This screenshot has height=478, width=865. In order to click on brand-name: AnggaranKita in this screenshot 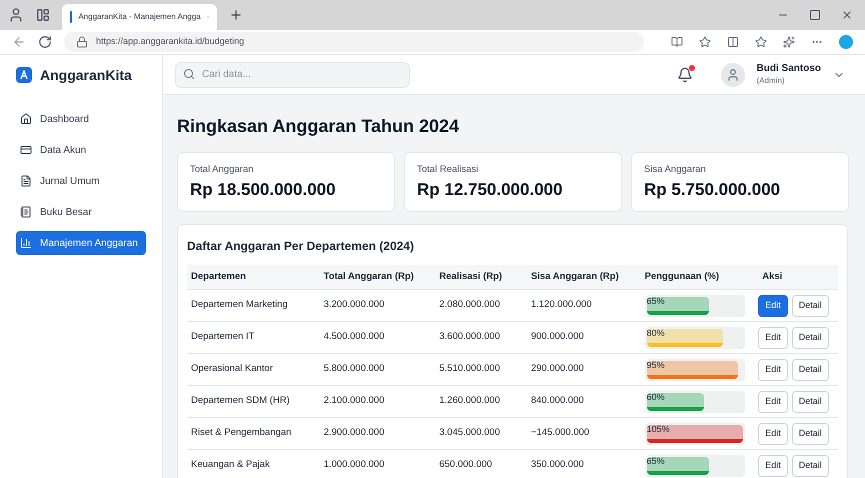, I will do `click(86, 75)`.